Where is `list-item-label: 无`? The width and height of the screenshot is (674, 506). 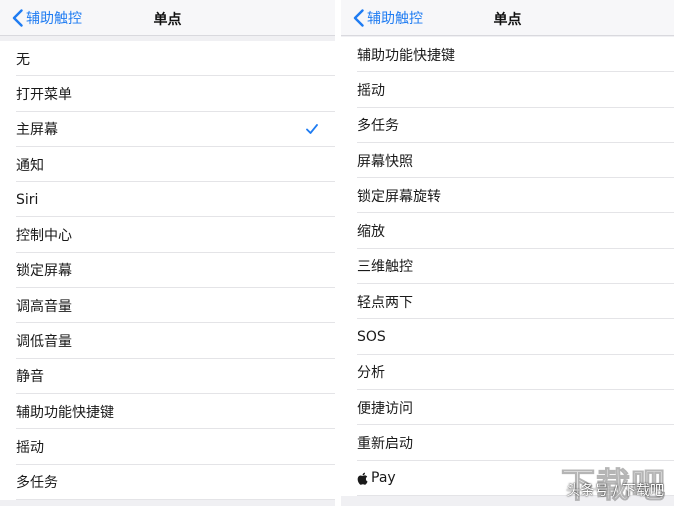
list-item-label: 无 is located at coordinates (23, 59).